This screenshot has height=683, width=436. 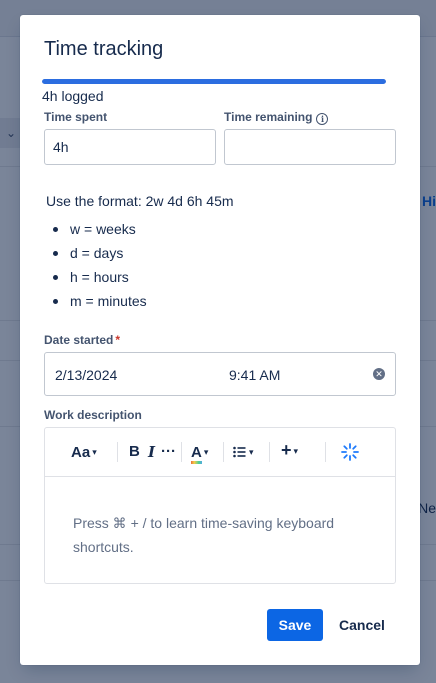 I want to click on required-marker: *, so click(x=118, y=340).